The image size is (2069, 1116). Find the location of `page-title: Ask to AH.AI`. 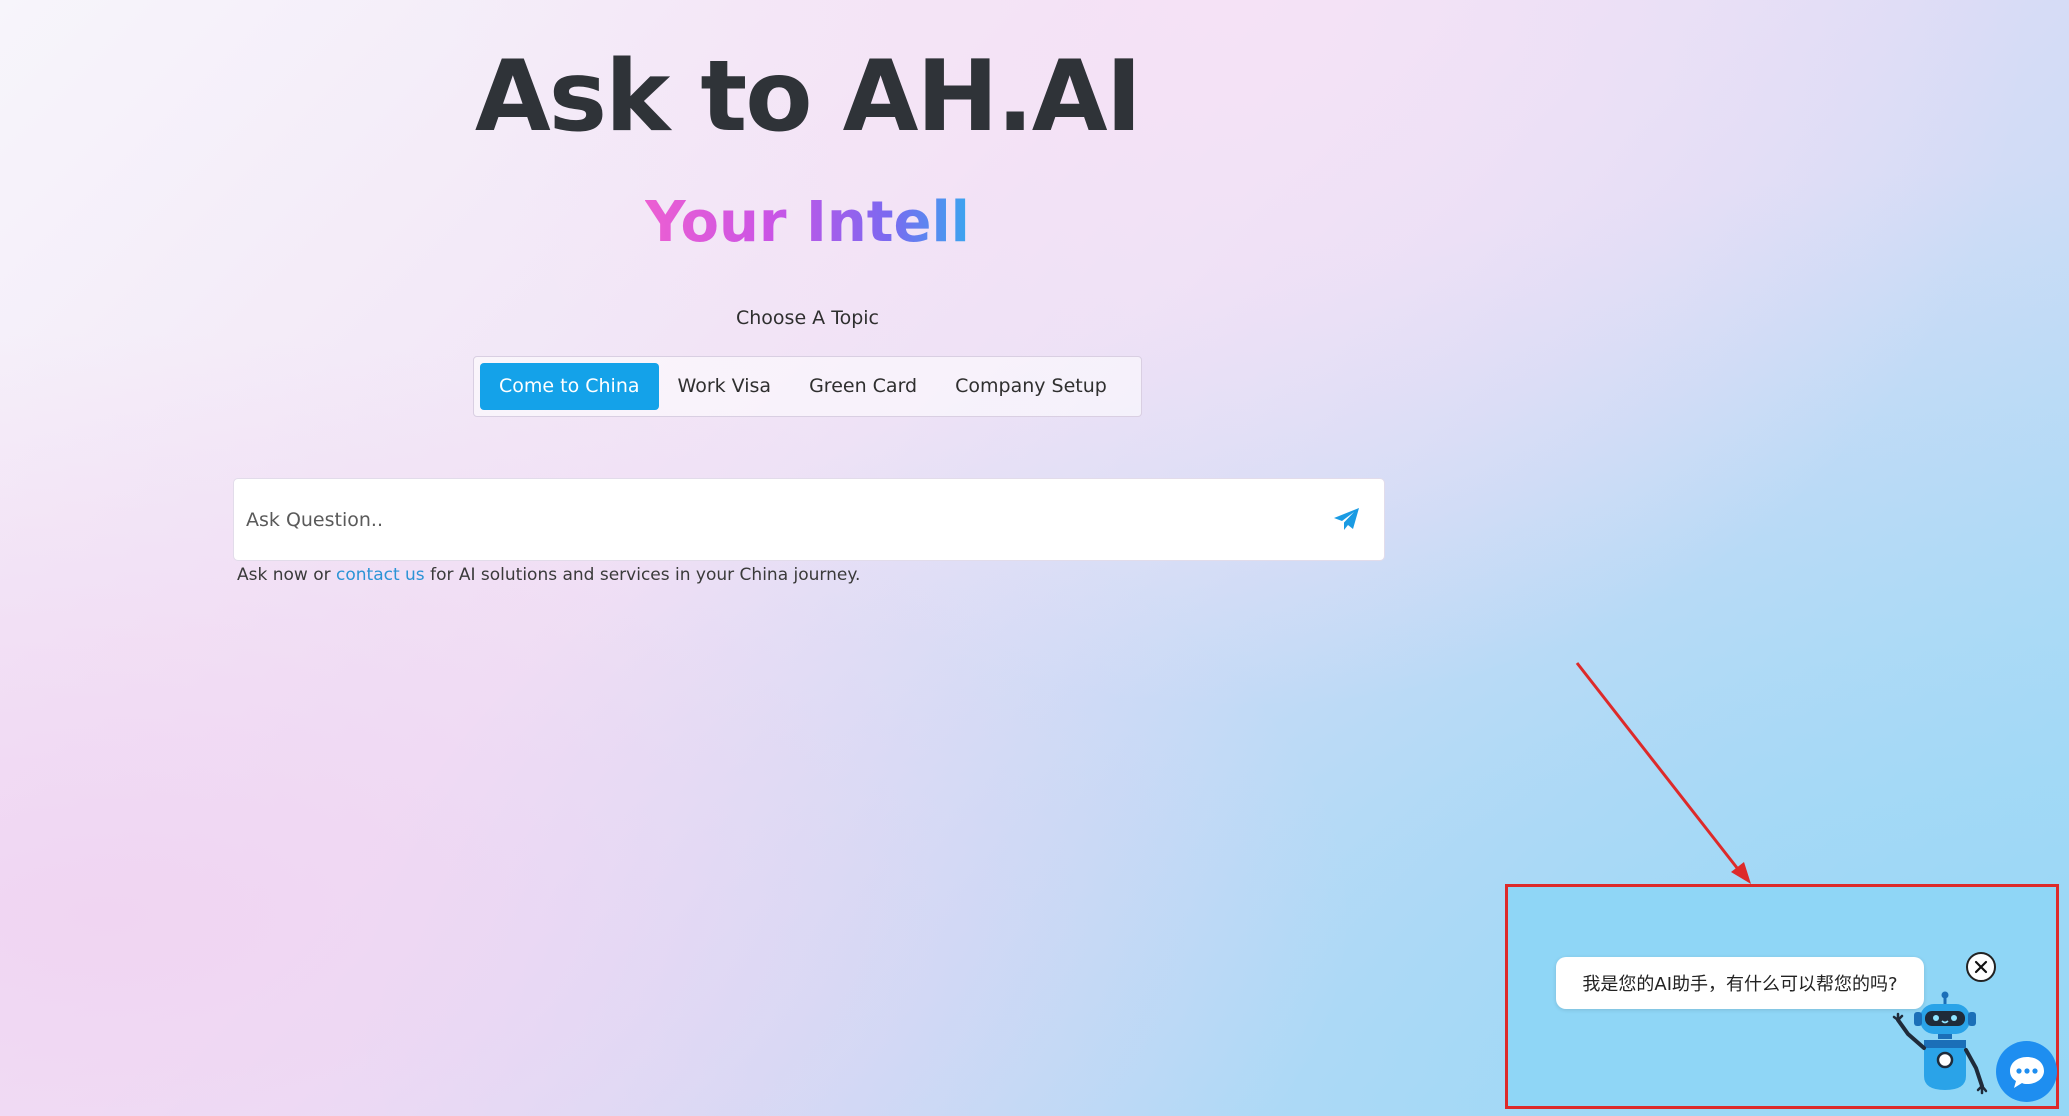

page-title: Ask to AH.AI is located at coordinates (808, 97).